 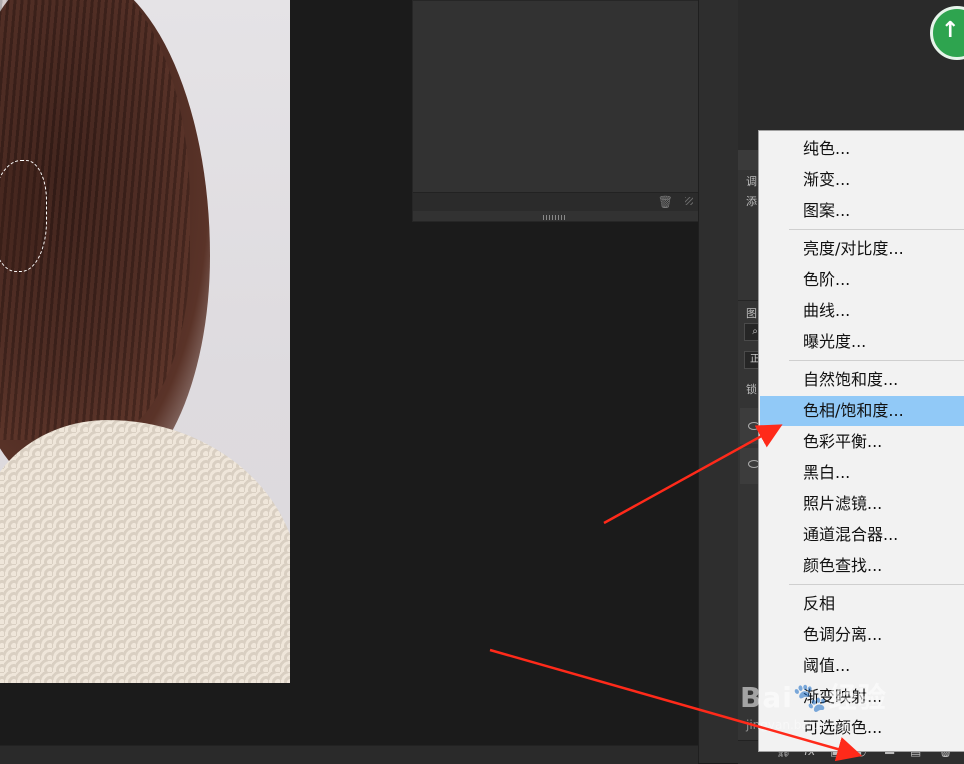 What do you see at coordinates (751, 181) in the screenshot?
I see `adjustments-label: 调` at bounding box center [751, 181].